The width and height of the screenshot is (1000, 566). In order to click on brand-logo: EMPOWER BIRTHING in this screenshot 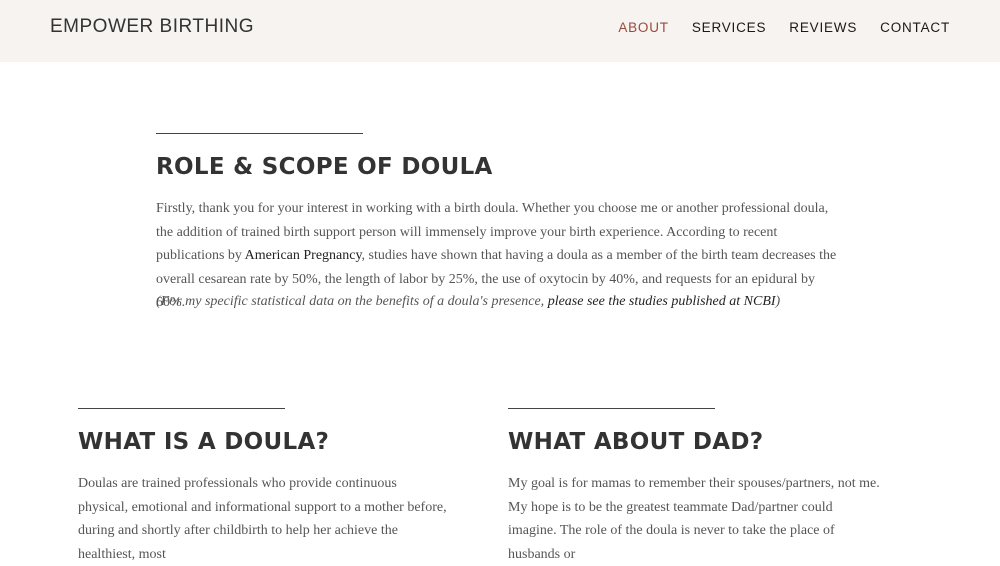, I will do `click(152, 27)`.